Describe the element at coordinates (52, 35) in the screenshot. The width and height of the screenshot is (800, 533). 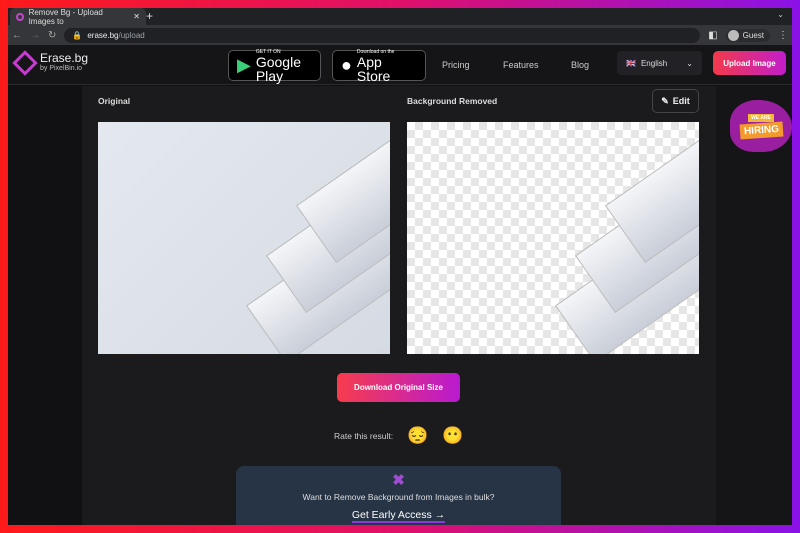
I see `reload-icon: ↻` at that location.